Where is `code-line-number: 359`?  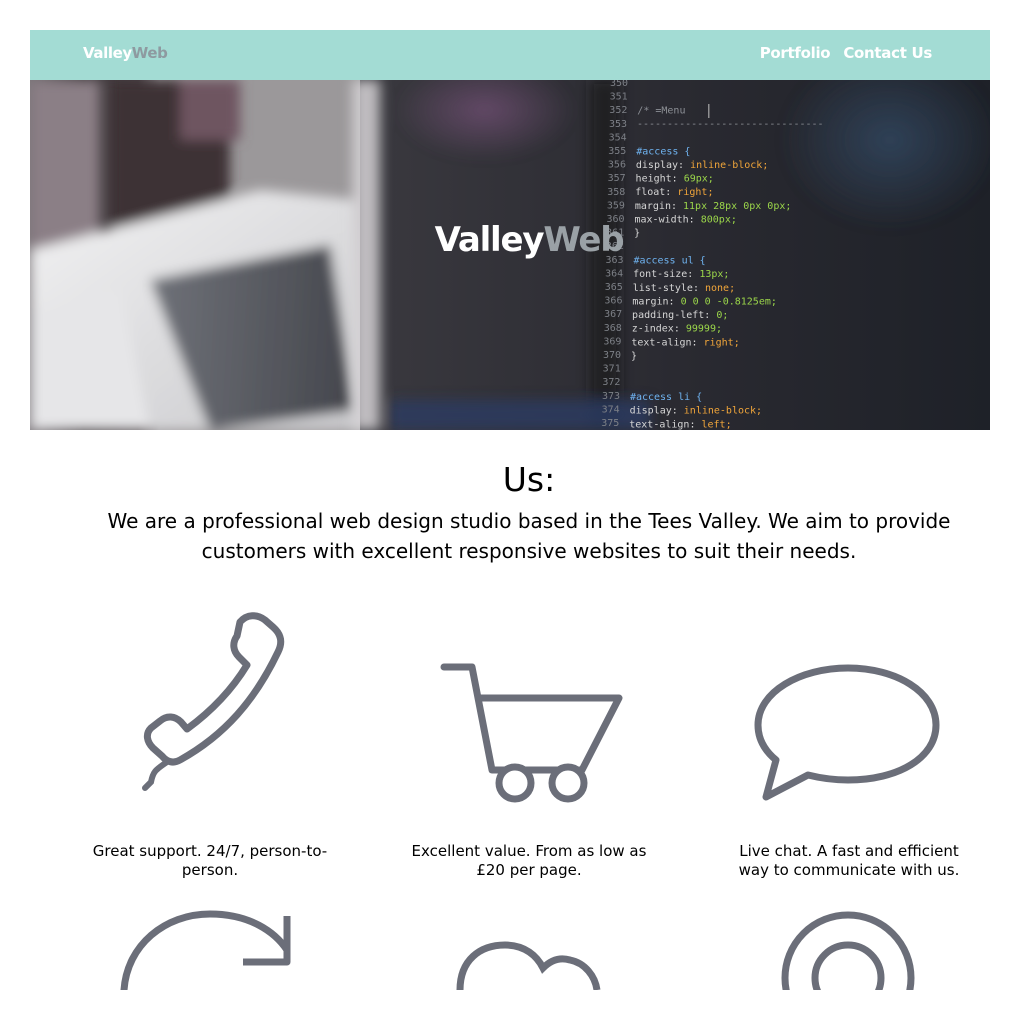
code-line-number: 359 is located at coordinates (616, 205).